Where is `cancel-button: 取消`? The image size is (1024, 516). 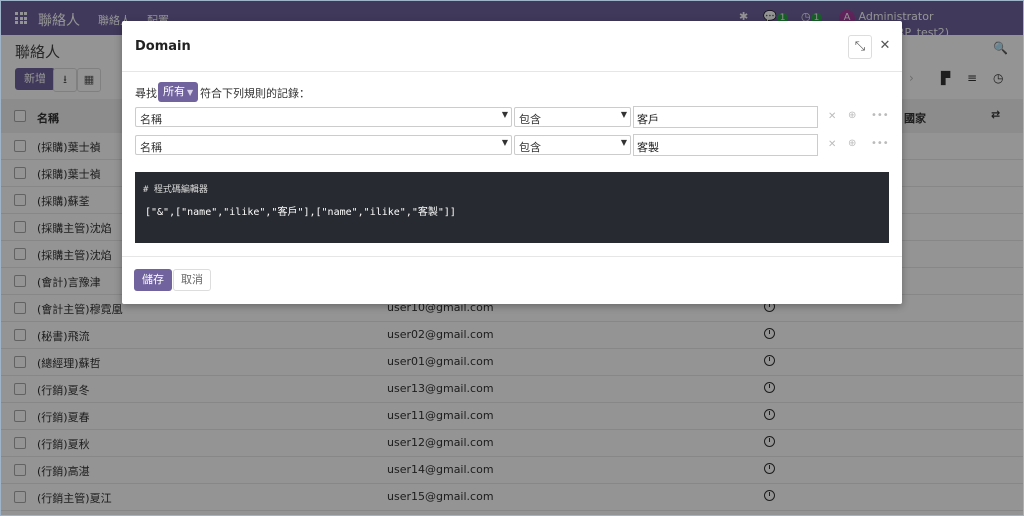
cancel-button: 取消 is located at coordinates (192, 280).